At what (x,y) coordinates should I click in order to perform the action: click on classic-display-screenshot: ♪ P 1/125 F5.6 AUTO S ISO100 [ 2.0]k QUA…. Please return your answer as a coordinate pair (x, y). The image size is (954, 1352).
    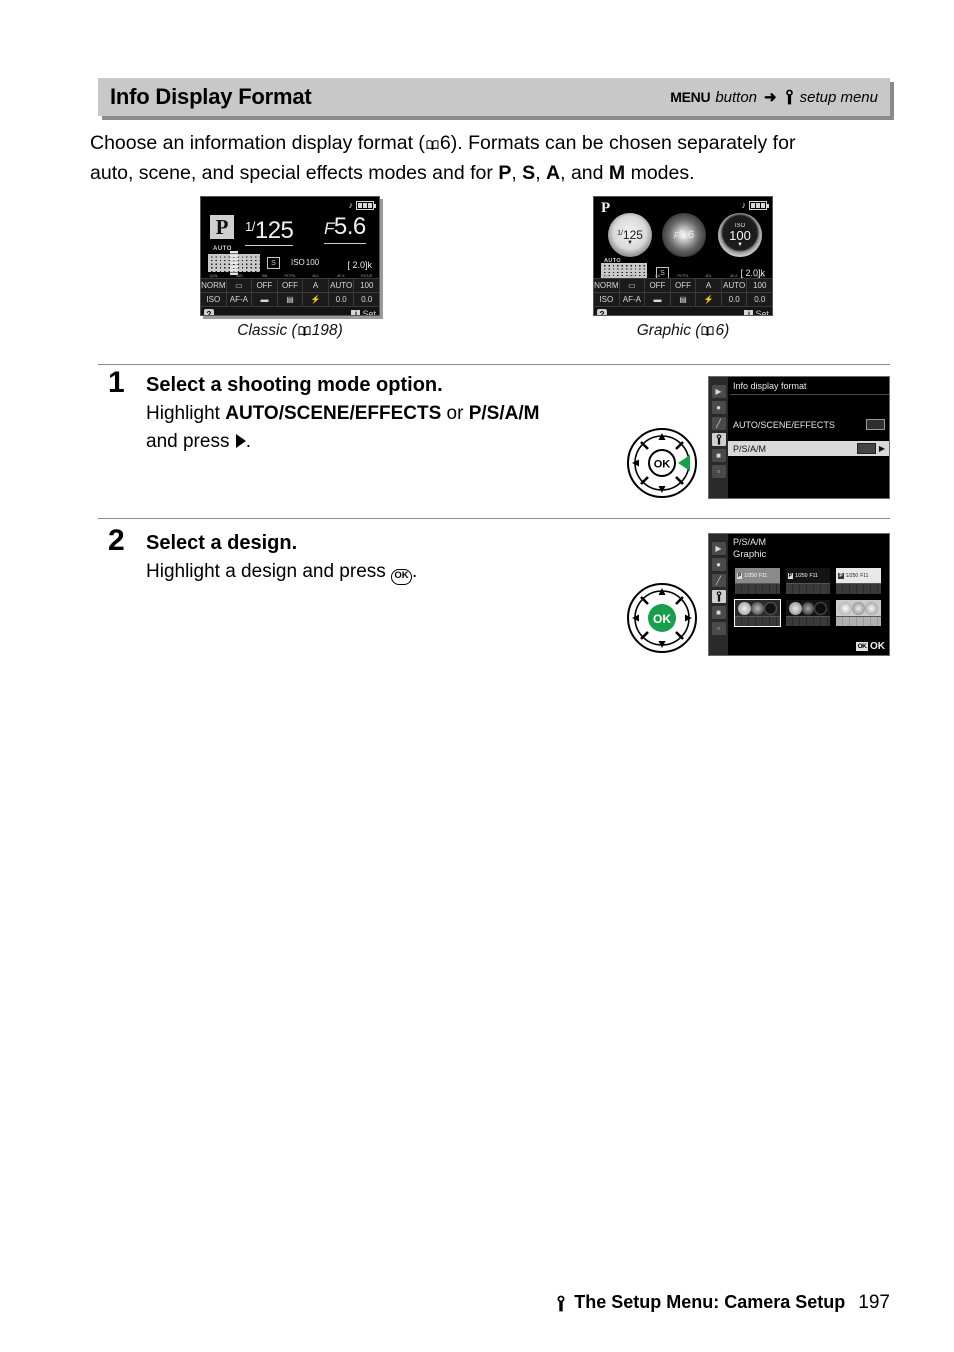
    Looking at the image, I should click on (290, 256).